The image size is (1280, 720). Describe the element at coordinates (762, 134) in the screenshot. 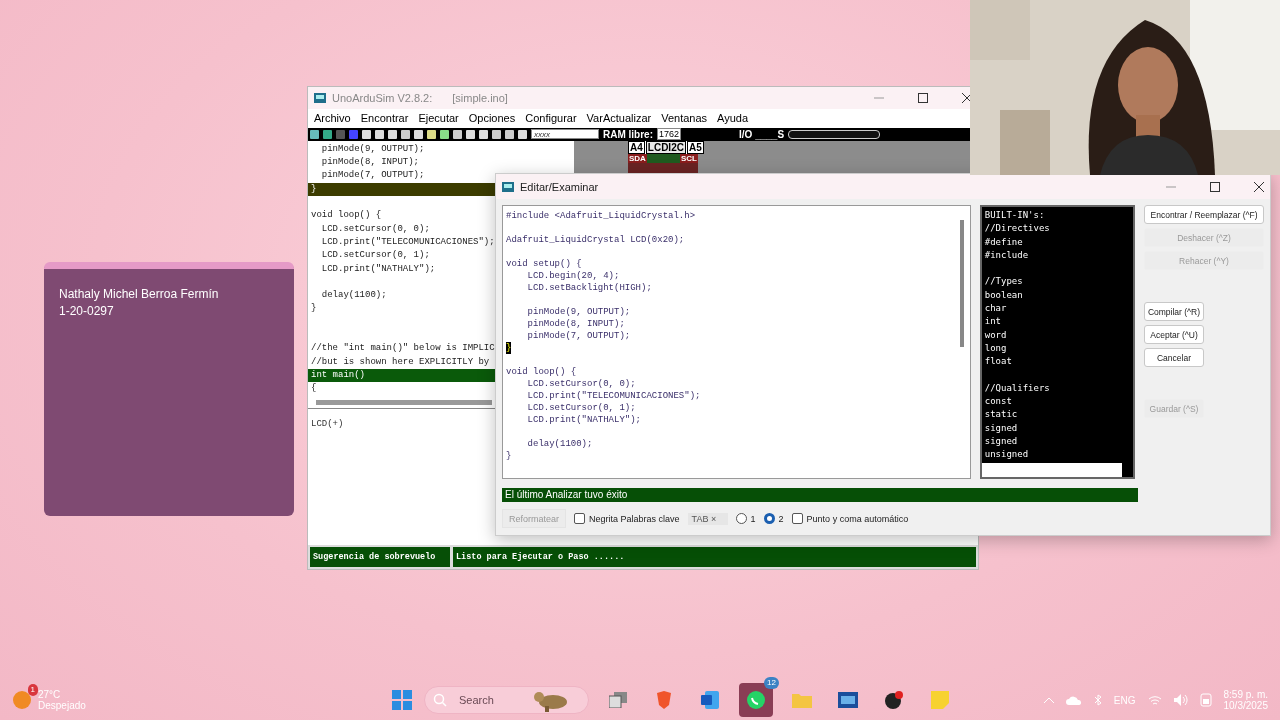

I see `io-label: I/O ____S` at that location.